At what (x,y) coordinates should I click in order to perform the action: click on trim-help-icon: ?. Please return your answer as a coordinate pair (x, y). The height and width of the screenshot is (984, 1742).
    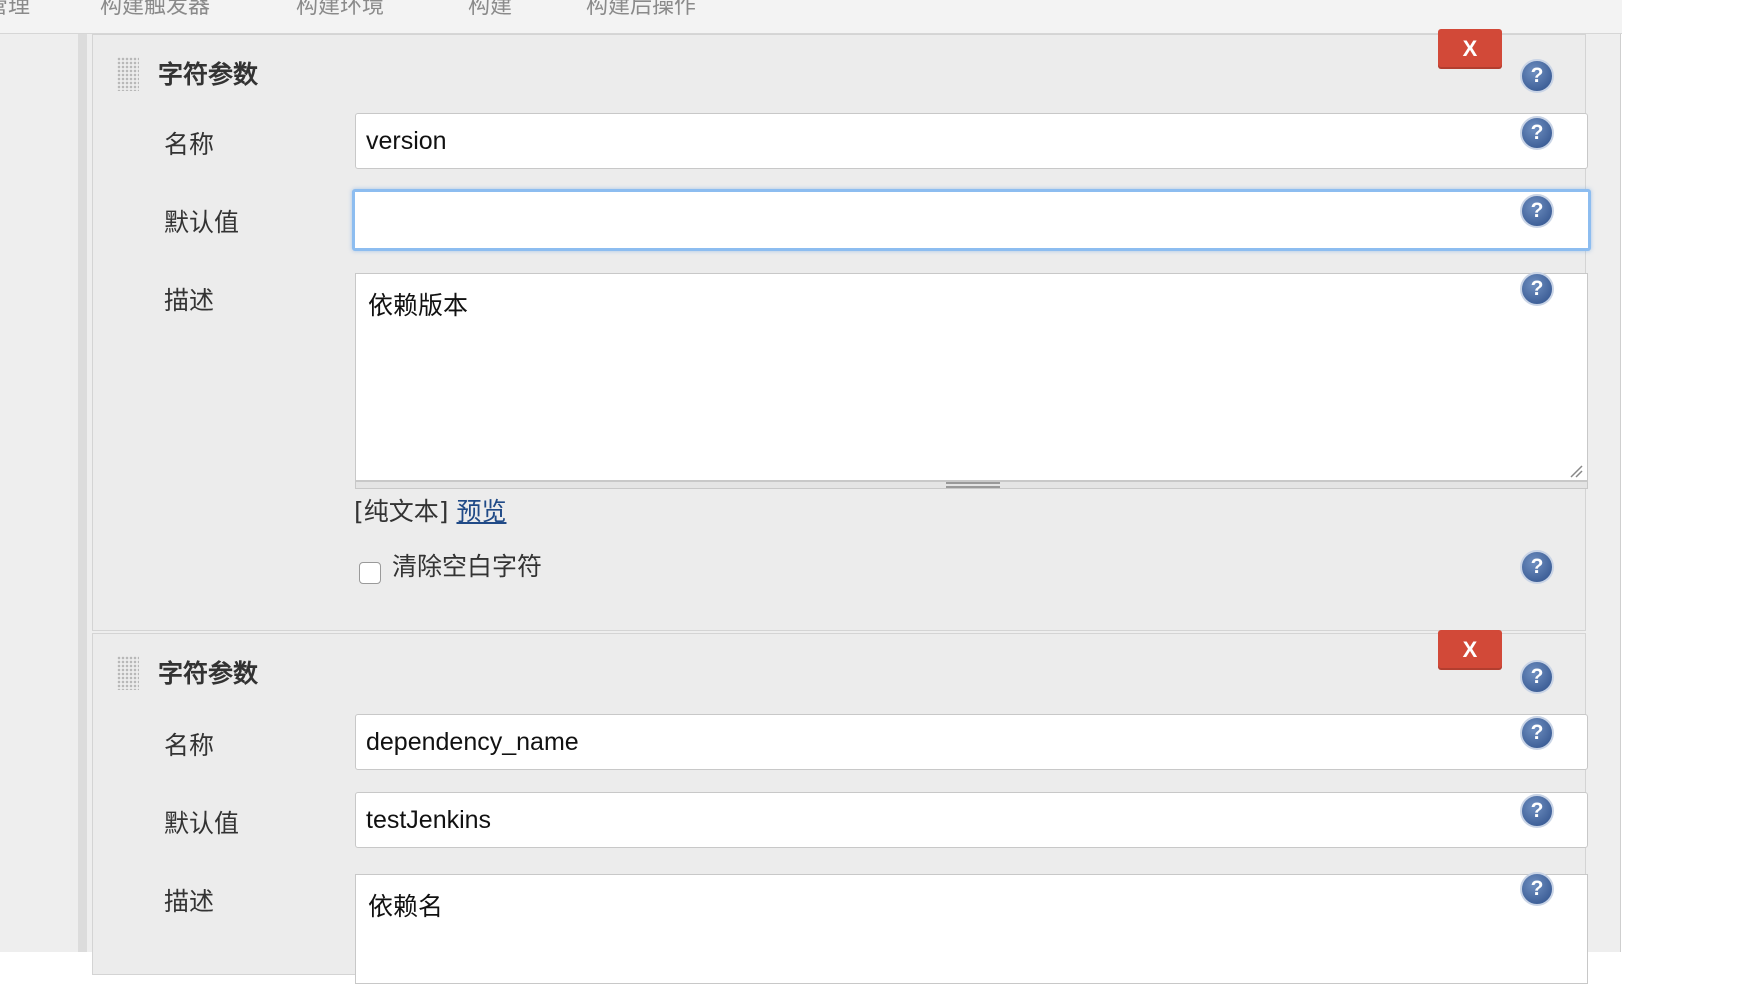
    Looking at the image, I should click on (1537, 567).